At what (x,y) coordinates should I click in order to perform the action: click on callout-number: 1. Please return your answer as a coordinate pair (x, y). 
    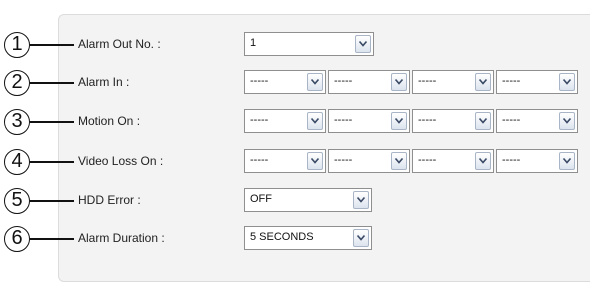
    Looking at the image, I should click on (17, 45).